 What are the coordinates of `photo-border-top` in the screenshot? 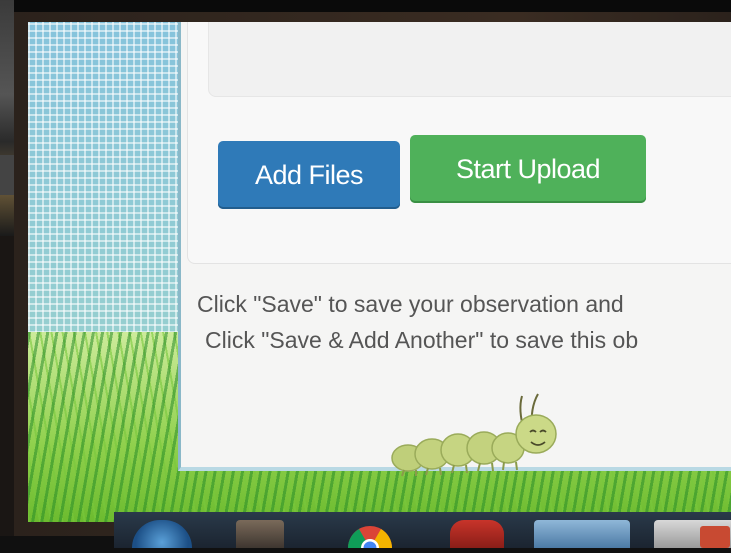 It's located at (365, 6).